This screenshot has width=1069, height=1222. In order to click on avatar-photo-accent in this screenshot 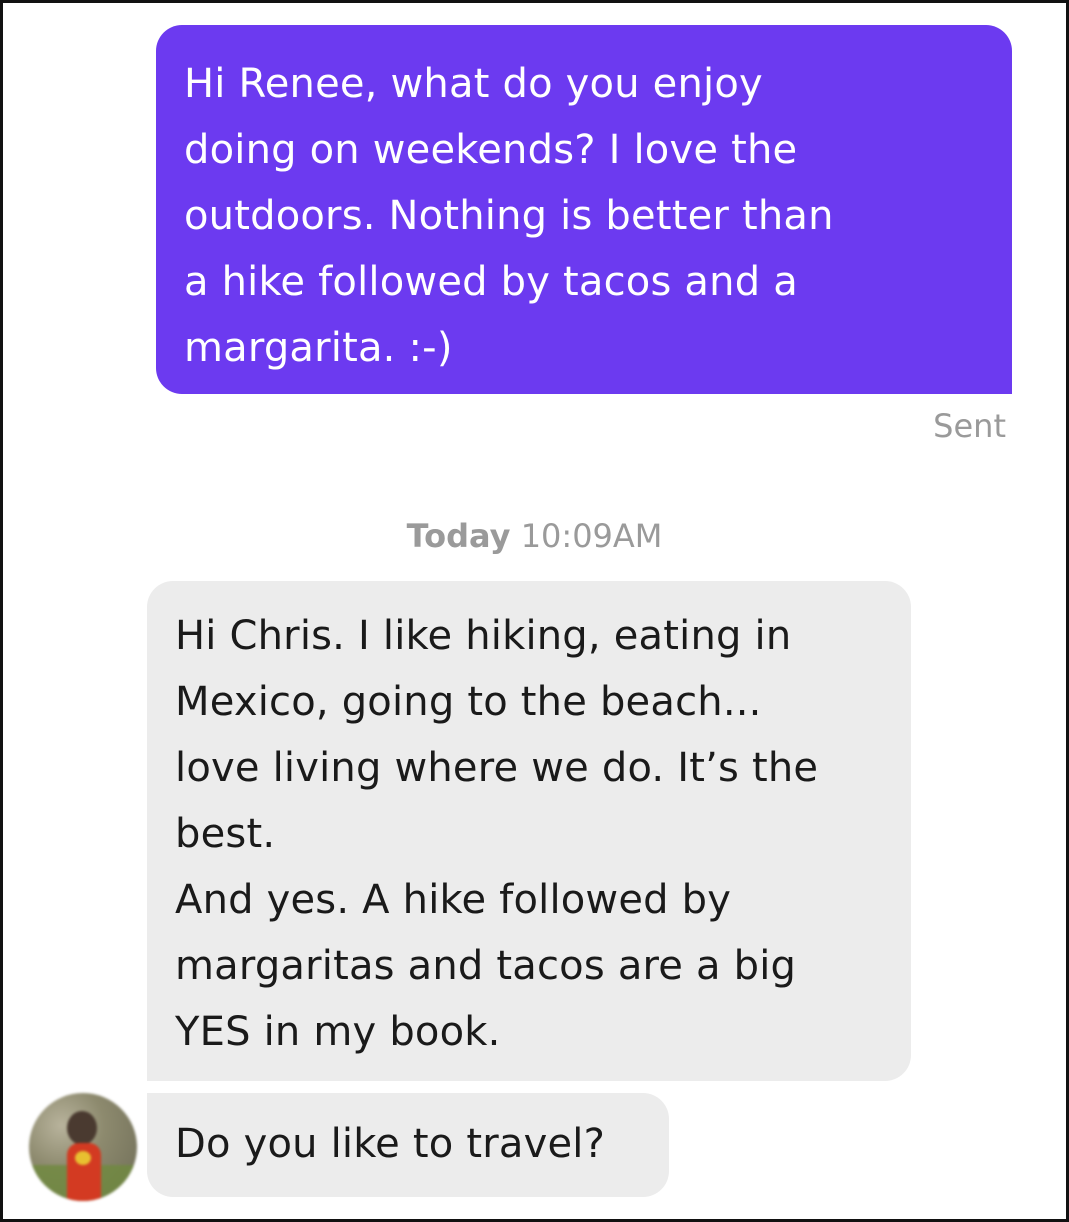, I will do `click(83, 1158)`.